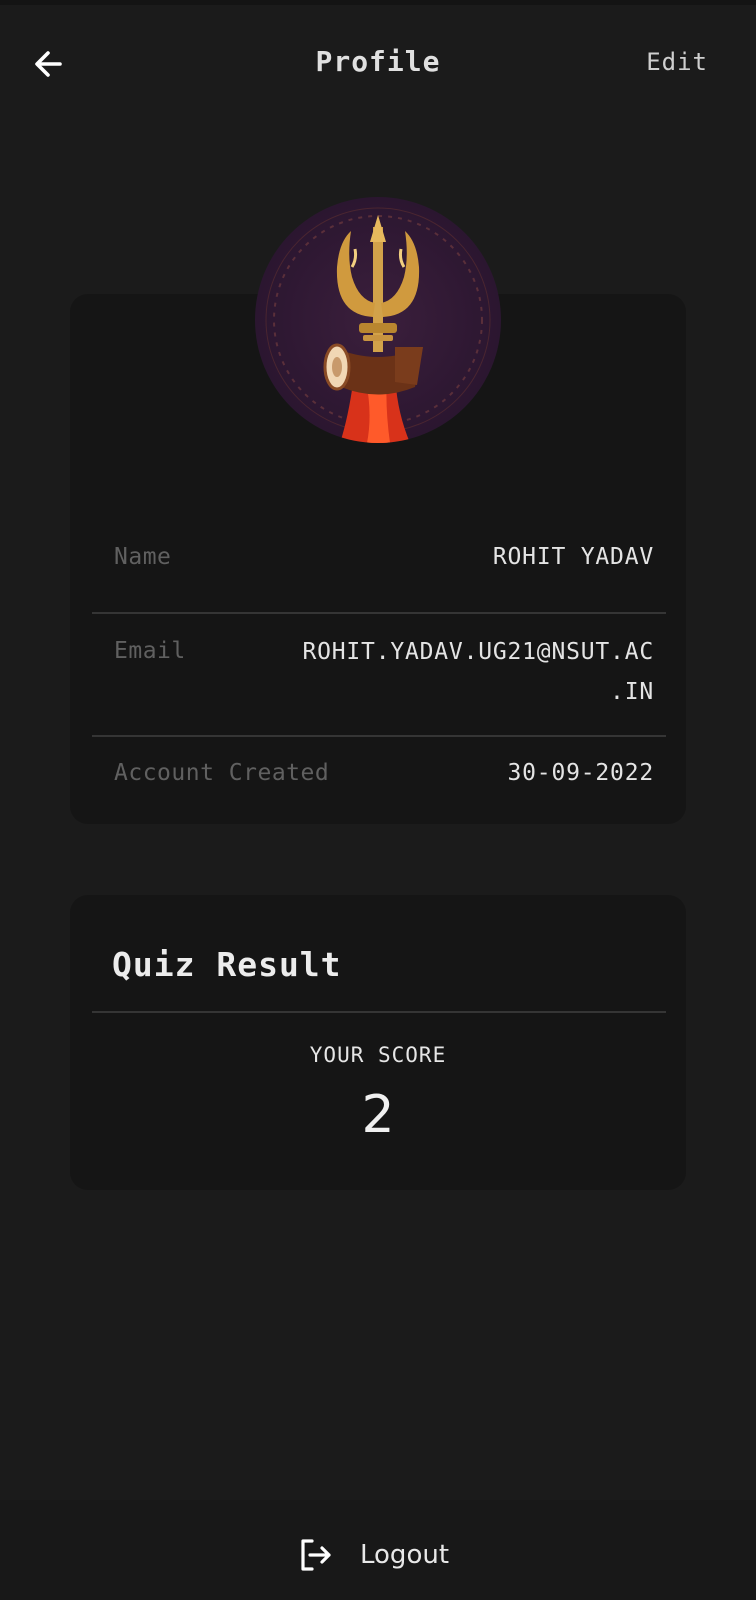  I want to click on trishul-damru-logo, so click(378, 325).